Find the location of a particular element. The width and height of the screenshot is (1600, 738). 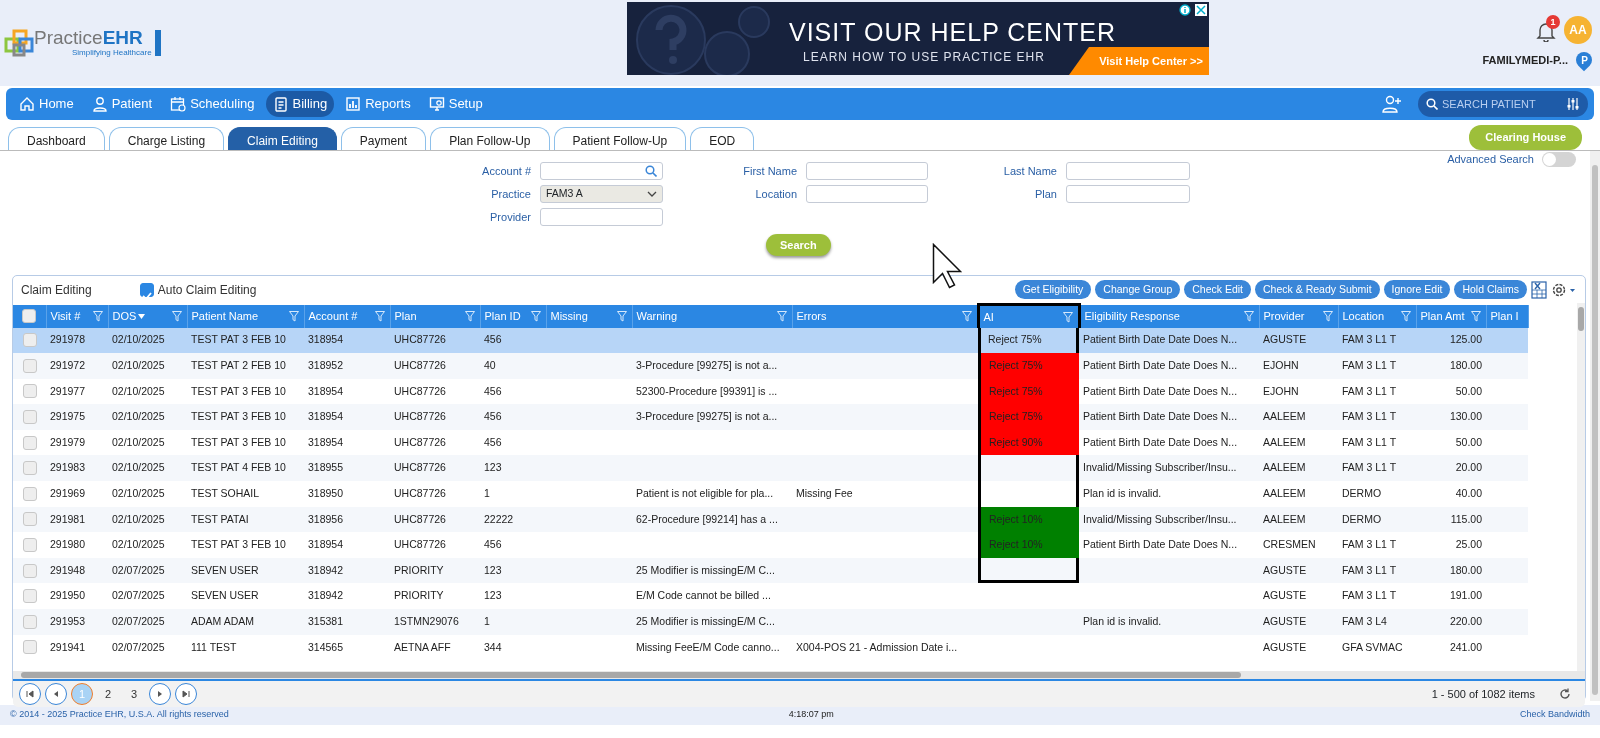

next-page-button is located at coordinates (160, 694).